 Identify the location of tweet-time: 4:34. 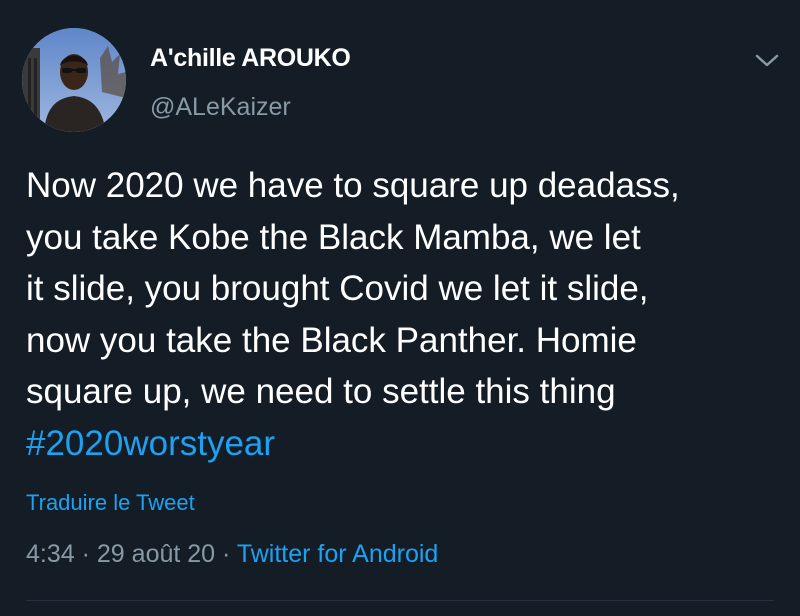
(50, 554).